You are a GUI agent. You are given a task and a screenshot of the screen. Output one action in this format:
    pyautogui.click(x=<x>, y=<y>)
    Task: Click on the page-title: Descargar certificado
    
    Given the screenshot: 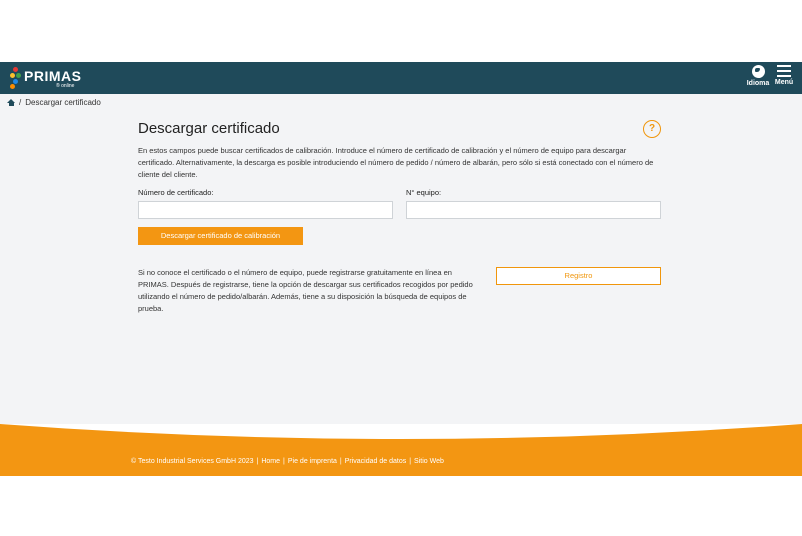 What is the action you would take?
    pyautogui.click(x=209, y=128)
    